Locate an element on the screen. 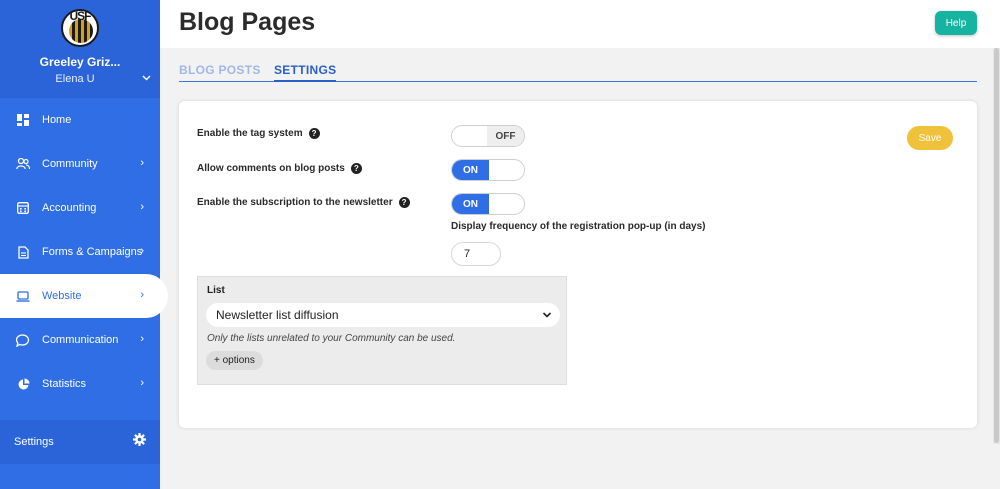 The image size is (1000, 489). newsletter-toggle: ON is located at coordinates (488, 204).